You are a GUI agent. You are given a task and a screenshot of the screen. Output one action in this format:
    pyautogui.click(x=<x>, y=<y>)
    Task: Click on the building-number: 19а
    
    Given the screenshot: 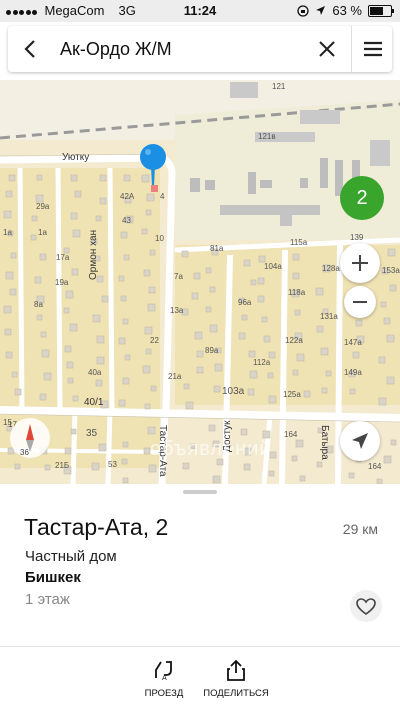 What is the action you would take?
    pyautogui.click(x=62, y=282)
    